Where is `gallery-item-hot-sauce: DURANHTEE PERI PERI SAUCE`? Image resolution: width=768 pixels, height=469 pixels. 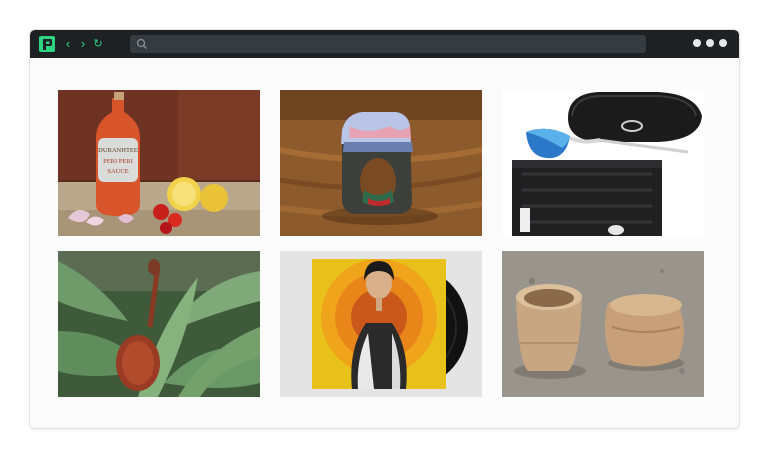 gallery-item-hot-sauce: DURANHTEE PERI PERI SAUCE is located at coordinates (159, 163).